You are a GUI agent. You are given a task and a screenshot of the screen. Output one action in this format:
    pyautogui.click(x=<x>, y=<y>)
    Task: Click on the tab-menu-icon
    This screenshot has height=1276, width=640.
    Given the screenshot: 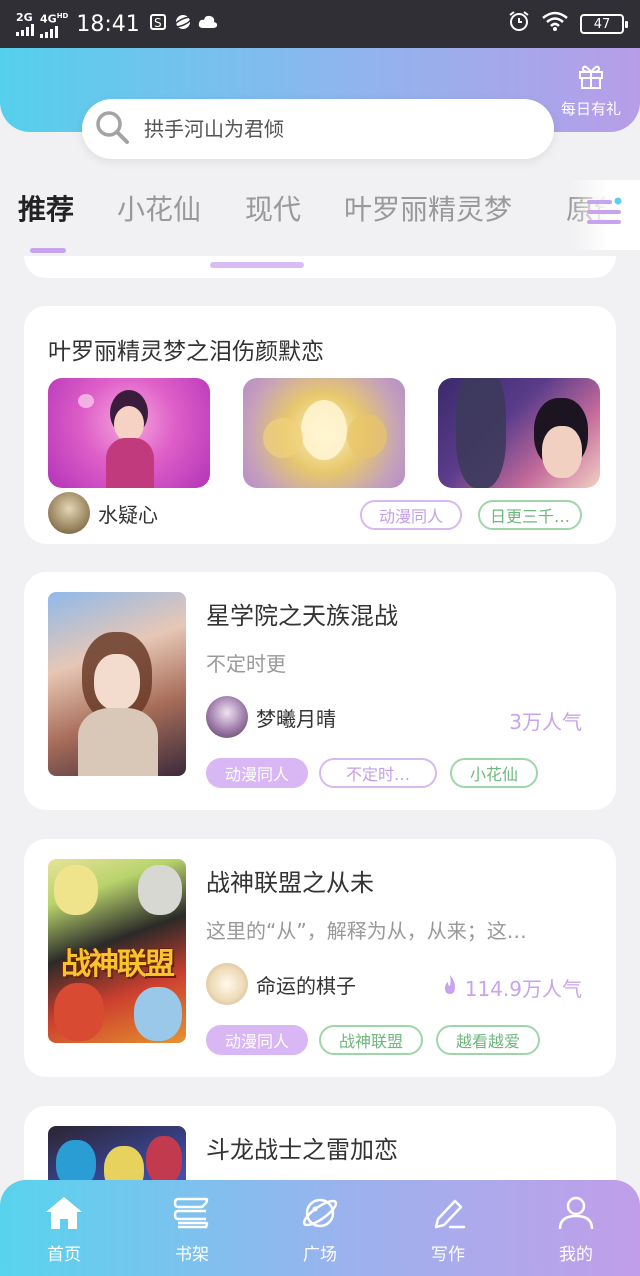 What is the action you would take?
    pyautogui.click(x=604, y=214)
    